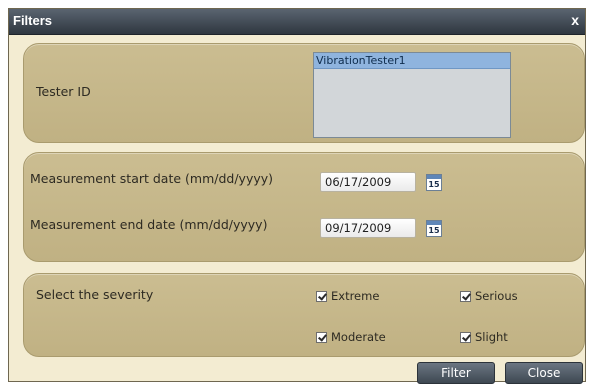 The height and width of the screenshot is (385, 590). I want to click on serious-label: Serious, so click(496, 296).